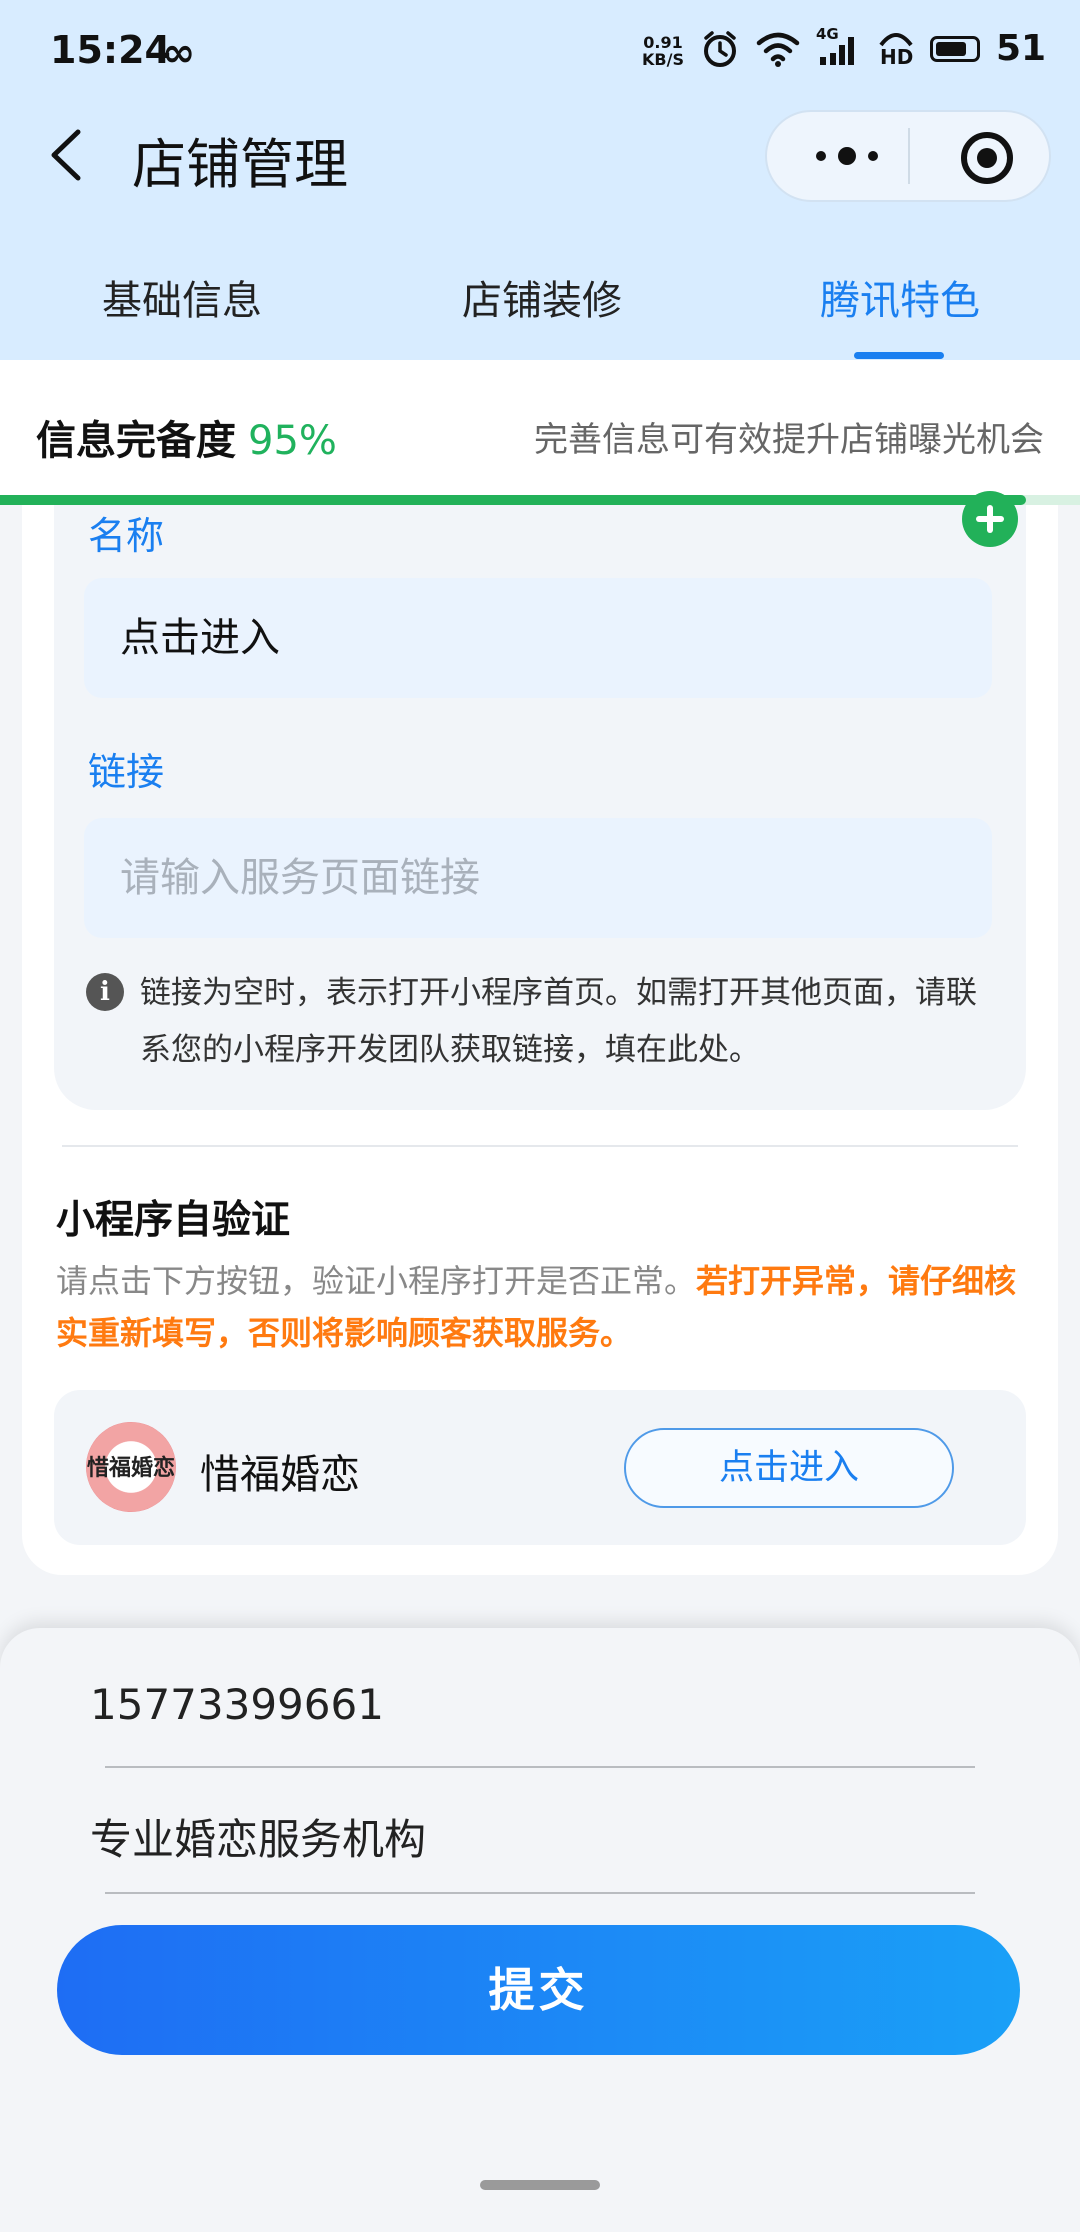 This screenshot has width=1080, height=2232. I want to click on more-options-icon, so click(847, 156).